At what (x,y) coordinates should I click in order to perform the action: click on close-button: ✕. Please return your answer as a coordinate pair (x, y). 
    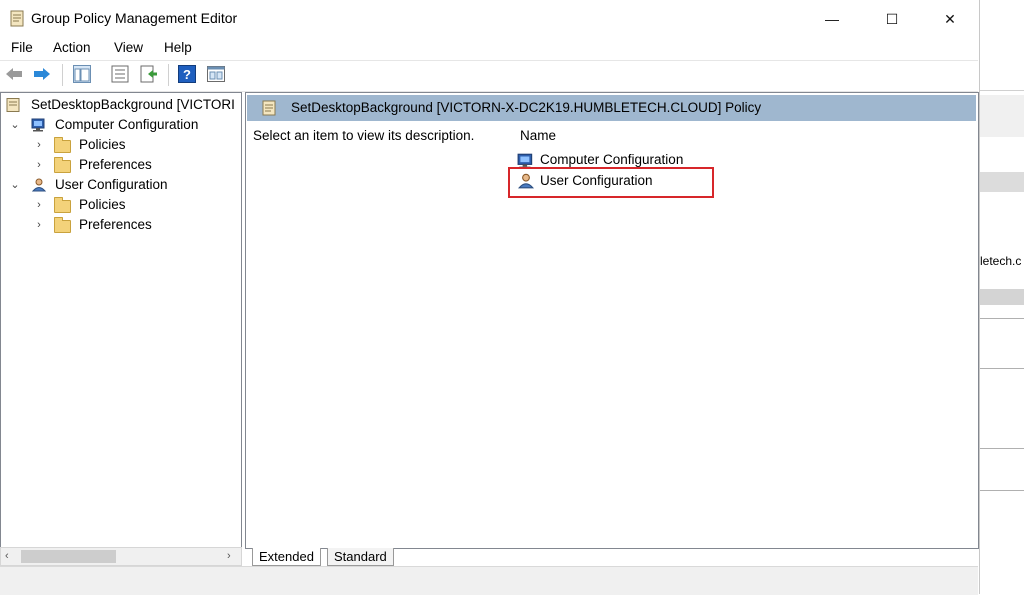
    Looking at the image, I should click on (950, 19).